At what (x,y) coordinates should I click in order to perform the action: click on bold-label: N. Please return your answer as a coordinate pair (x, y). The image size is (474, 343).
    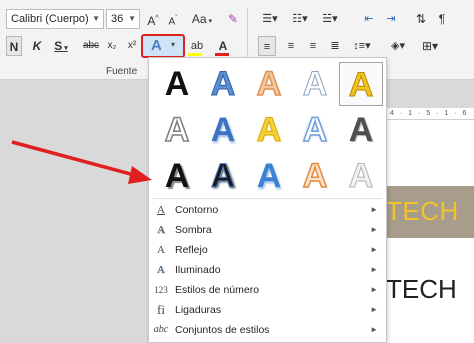
    Looking at the image, I should click on (14, 47).